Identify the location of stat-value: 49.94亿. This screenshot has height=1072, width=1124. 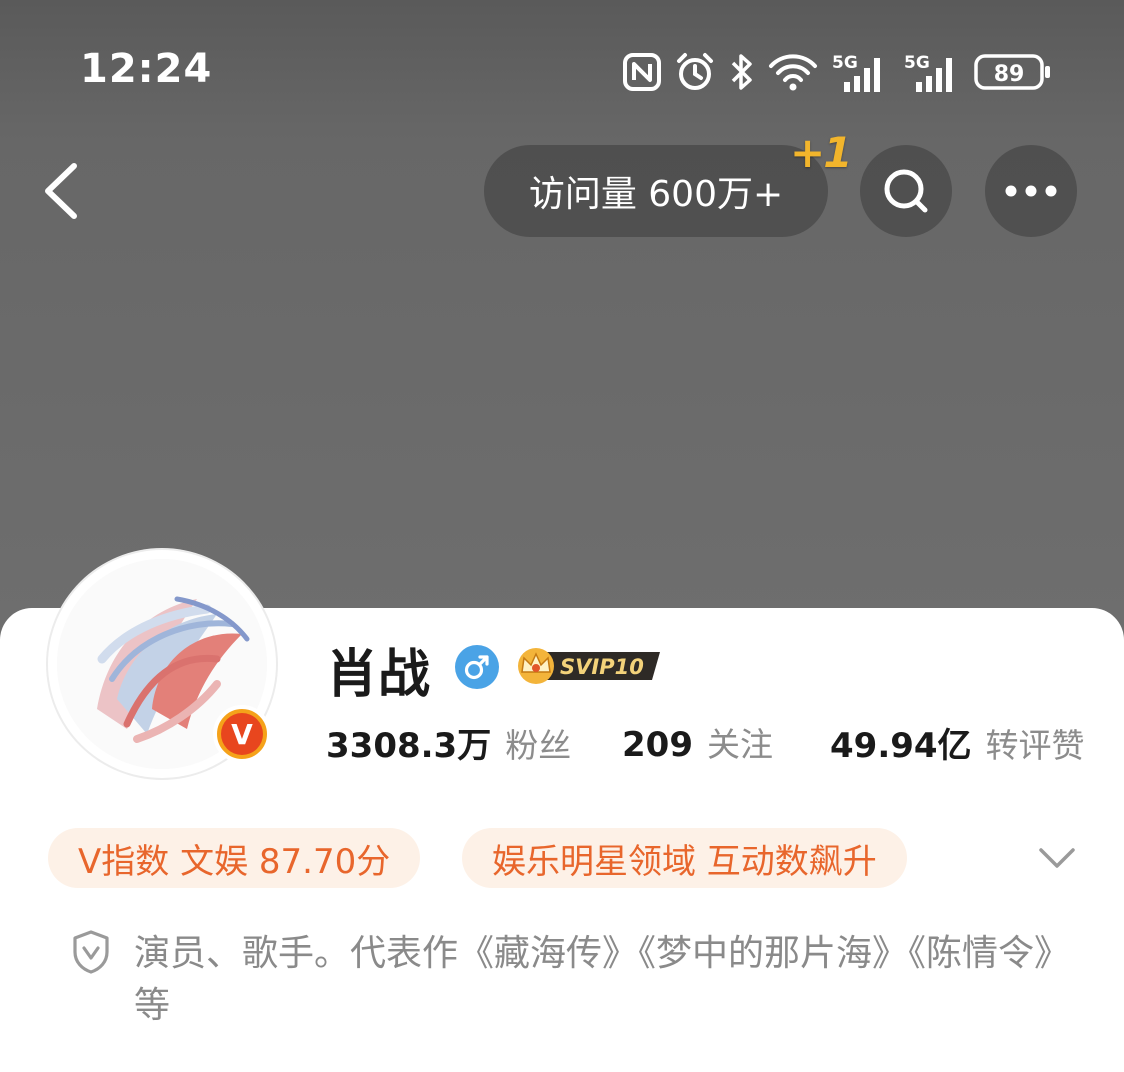
(901, 746).